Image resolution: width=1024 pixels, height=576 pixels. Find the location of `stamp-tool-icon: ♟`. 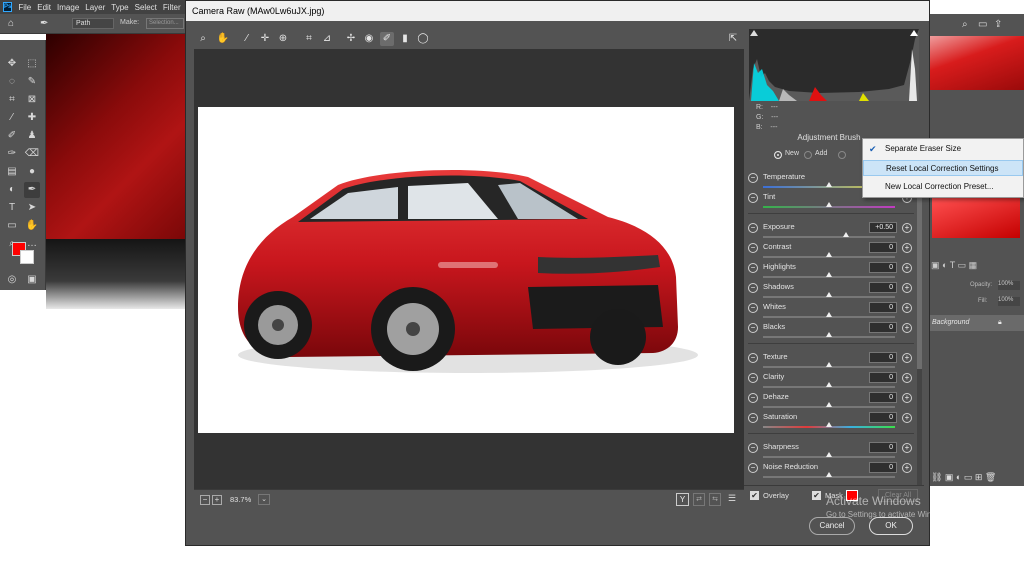

stamp-tool-icon: ♟ is located at coordinates (32, 136).